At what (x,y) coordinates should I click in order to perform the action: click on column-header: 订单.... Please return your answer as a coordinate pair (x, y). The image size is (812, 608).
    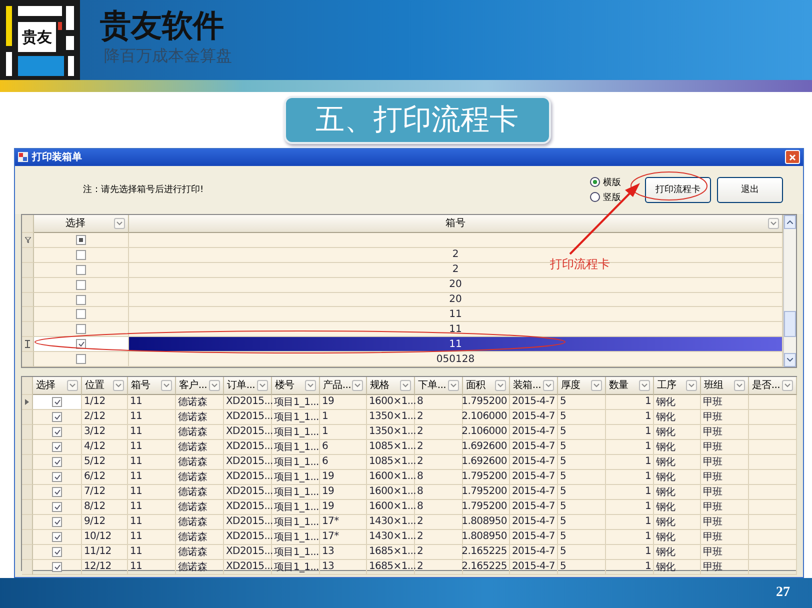
    Looking at the image, I should click on (248, 385).